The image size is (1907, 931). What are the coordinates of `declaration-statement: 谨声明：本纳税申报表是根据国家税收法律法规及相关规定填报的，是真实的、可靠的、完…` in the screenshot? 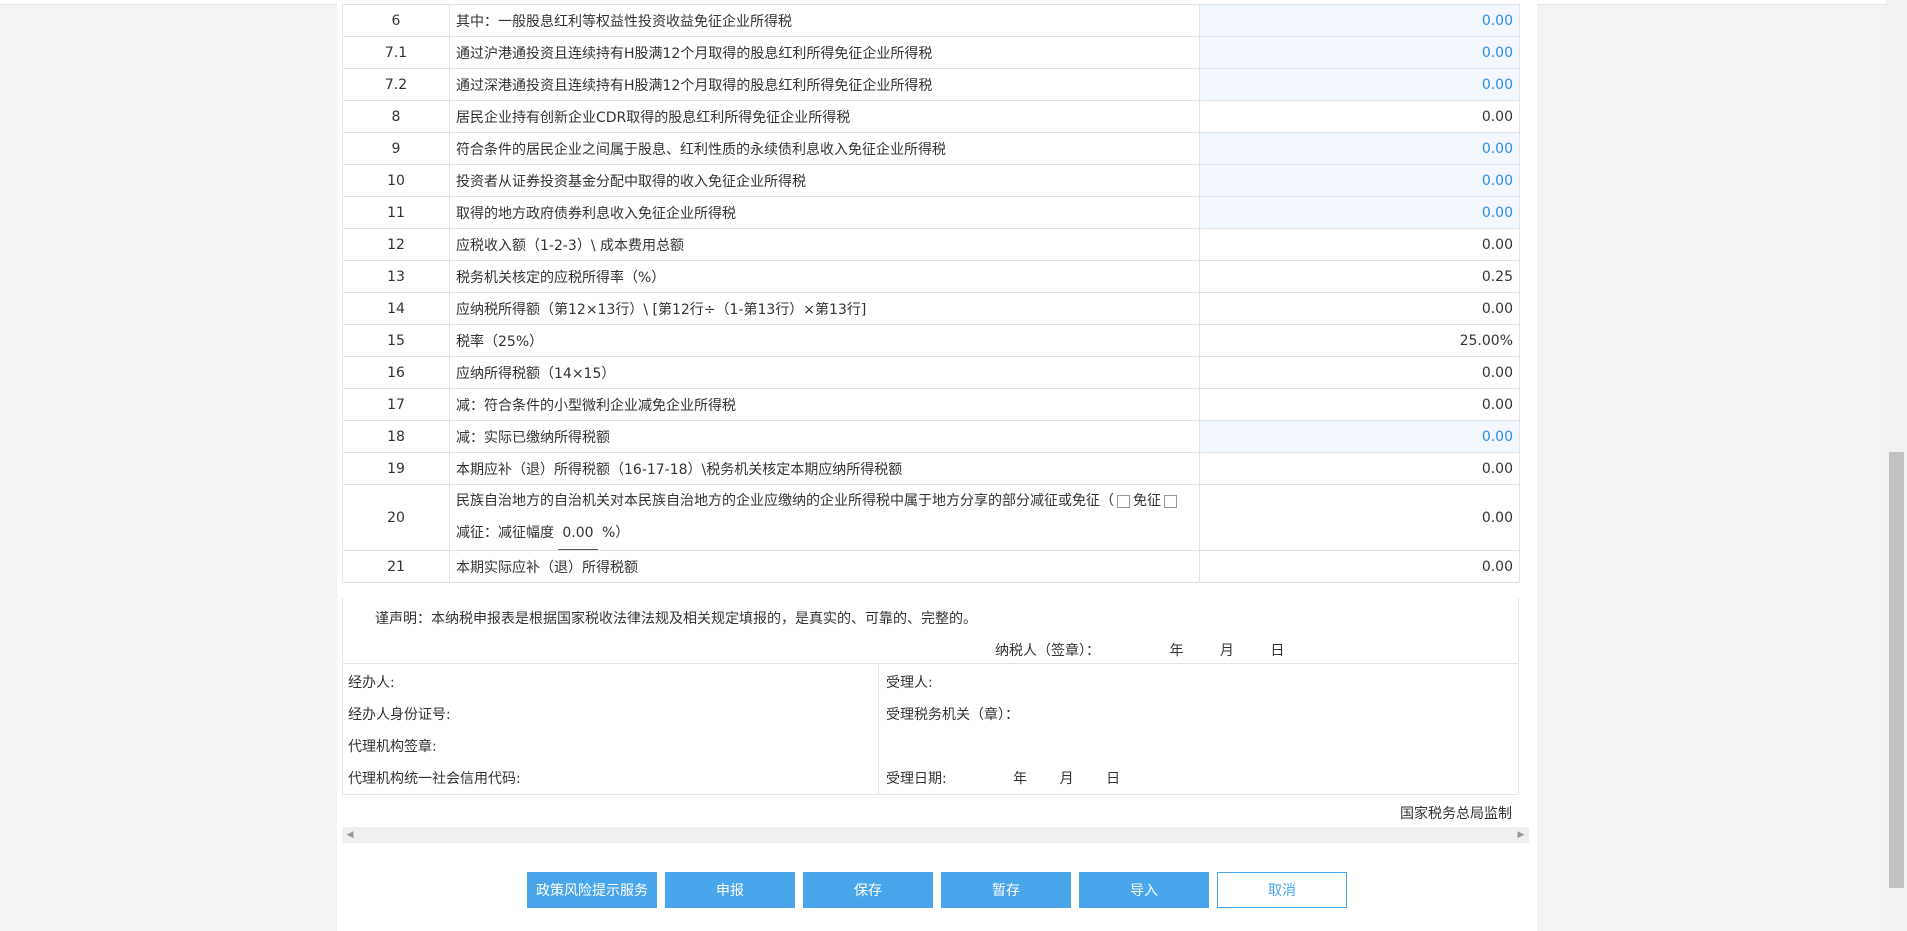 It's located at (676, 619).